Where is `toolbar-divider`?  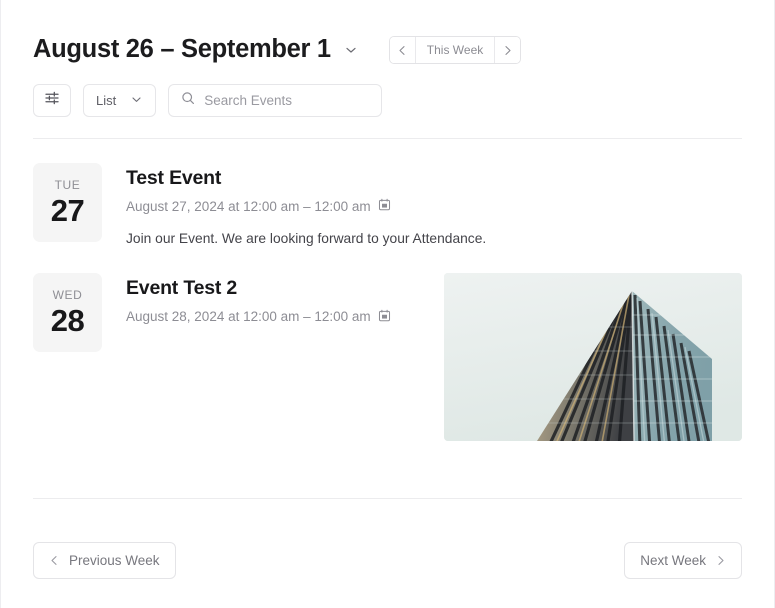
toolbar-divider is located at coordinates (387, 138).